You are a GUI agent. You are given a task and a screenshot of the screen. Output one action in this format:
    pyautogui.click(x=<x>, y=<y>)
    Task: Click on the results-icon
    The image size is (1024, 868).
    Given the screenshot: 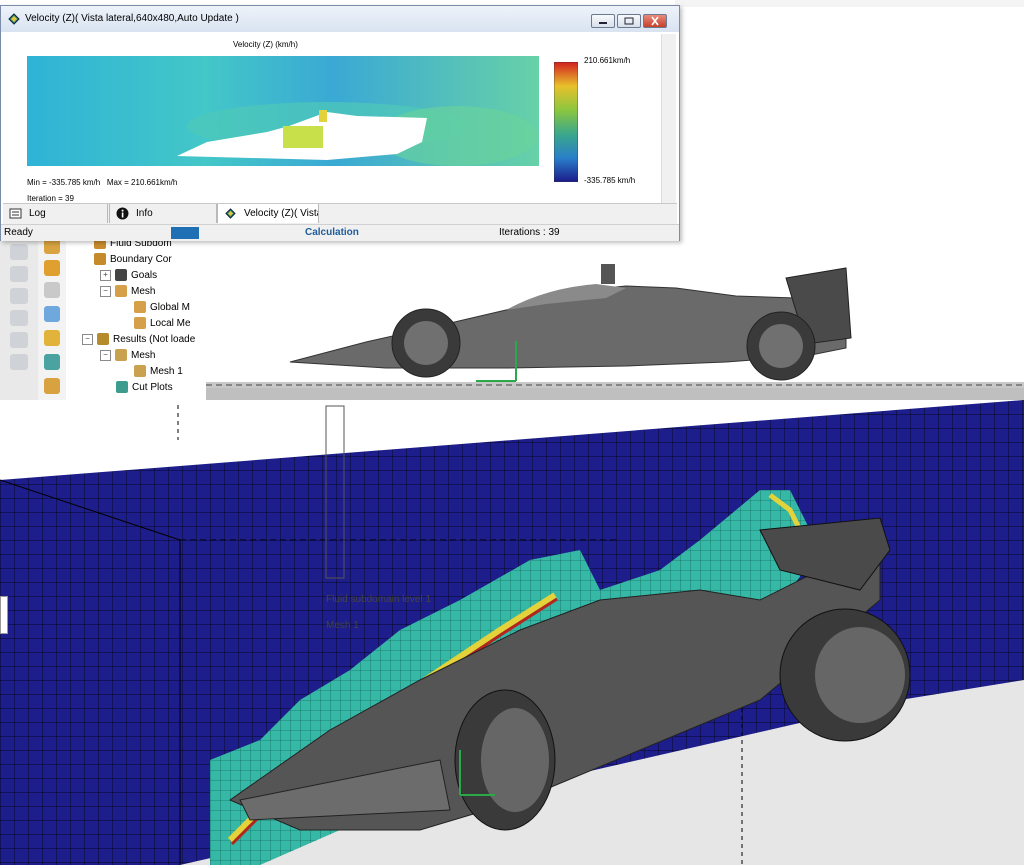 What is the action you would take?
    pyautogui.click(x=103, y=339)
    